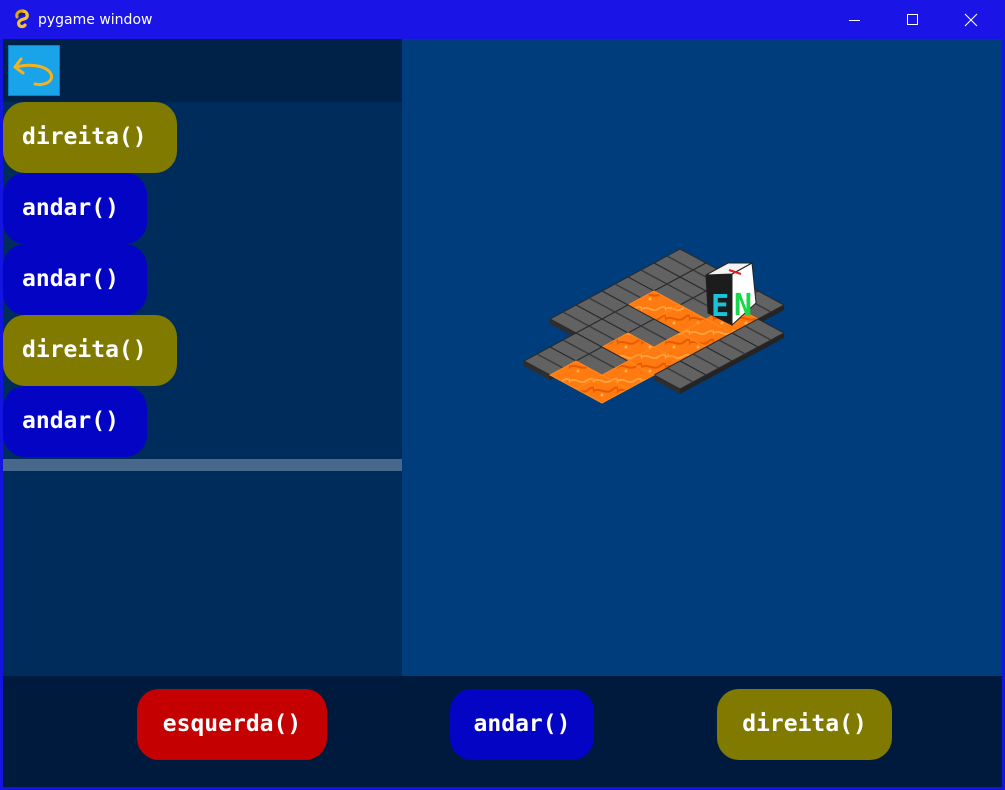  Describe the element at coordinates (731, 294) in the screenshot. I see `robot-block: E N` at that location.